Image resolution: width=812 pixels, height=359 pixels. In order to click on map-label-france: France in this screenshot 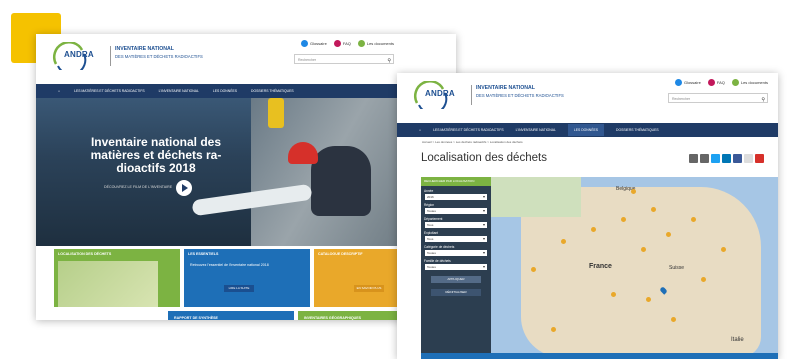, I will do `click(600, 266)`.